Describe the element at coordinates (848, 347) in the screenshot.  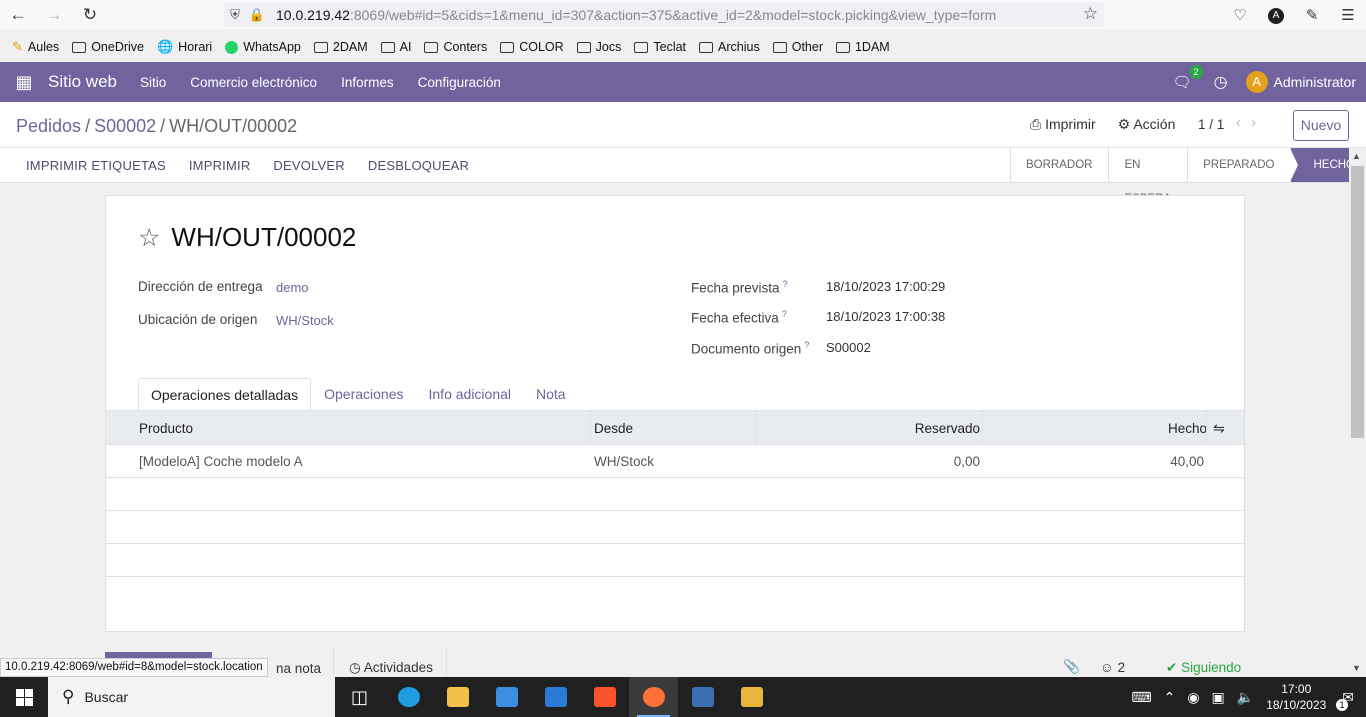
I see `field-origin-document: S00002` at that location.